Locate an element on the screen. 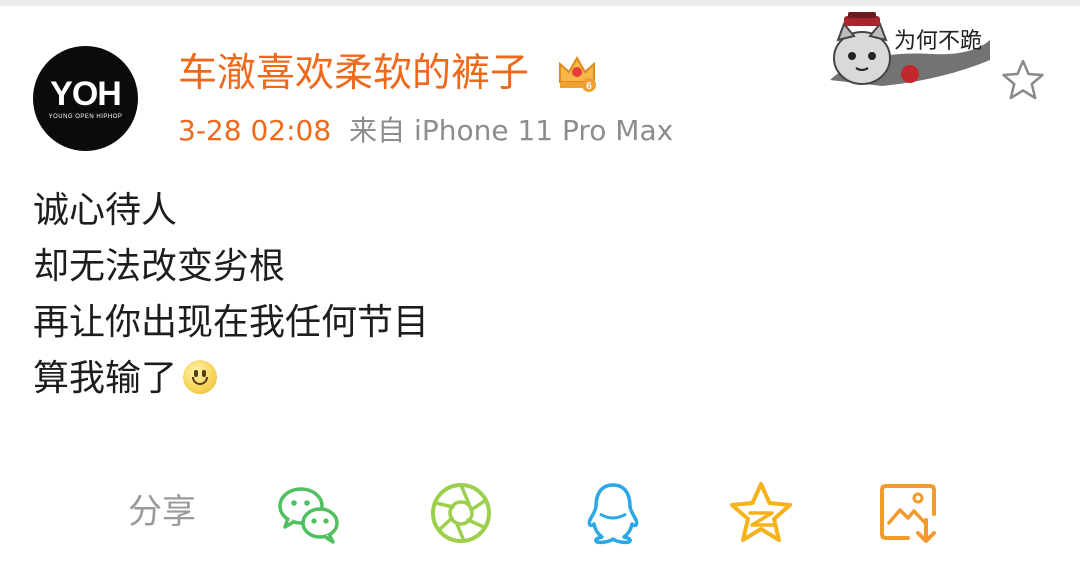  vip-level: 6 is located at coordinates (589, 86).